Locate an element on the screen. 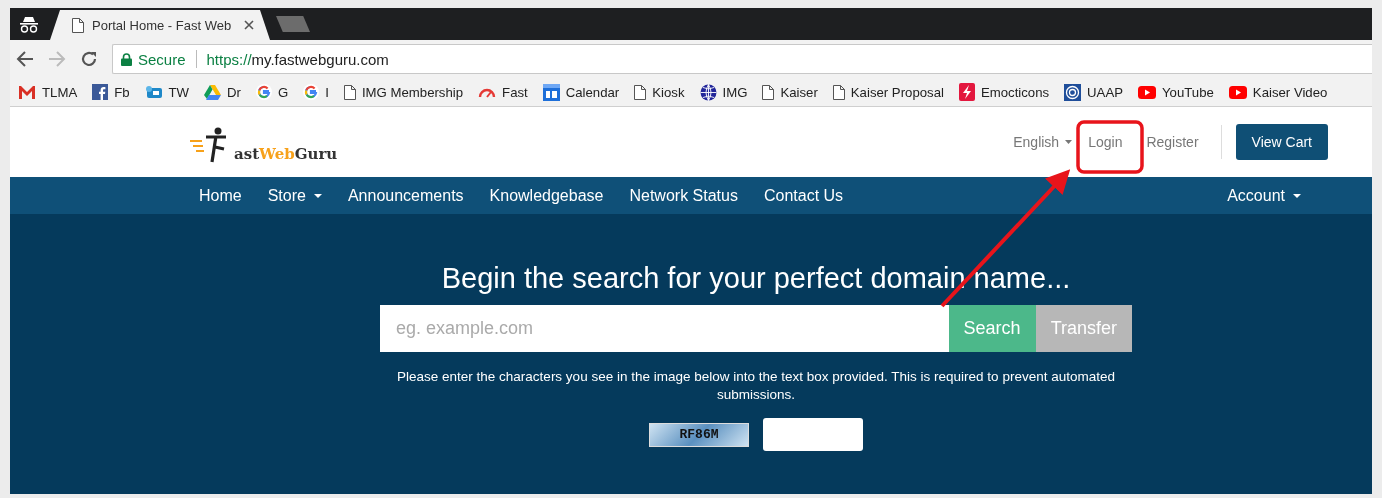 Image resolution: width=1382 pixels, height=498 pixels. calendar-icon is located at coordinates (551, 92).